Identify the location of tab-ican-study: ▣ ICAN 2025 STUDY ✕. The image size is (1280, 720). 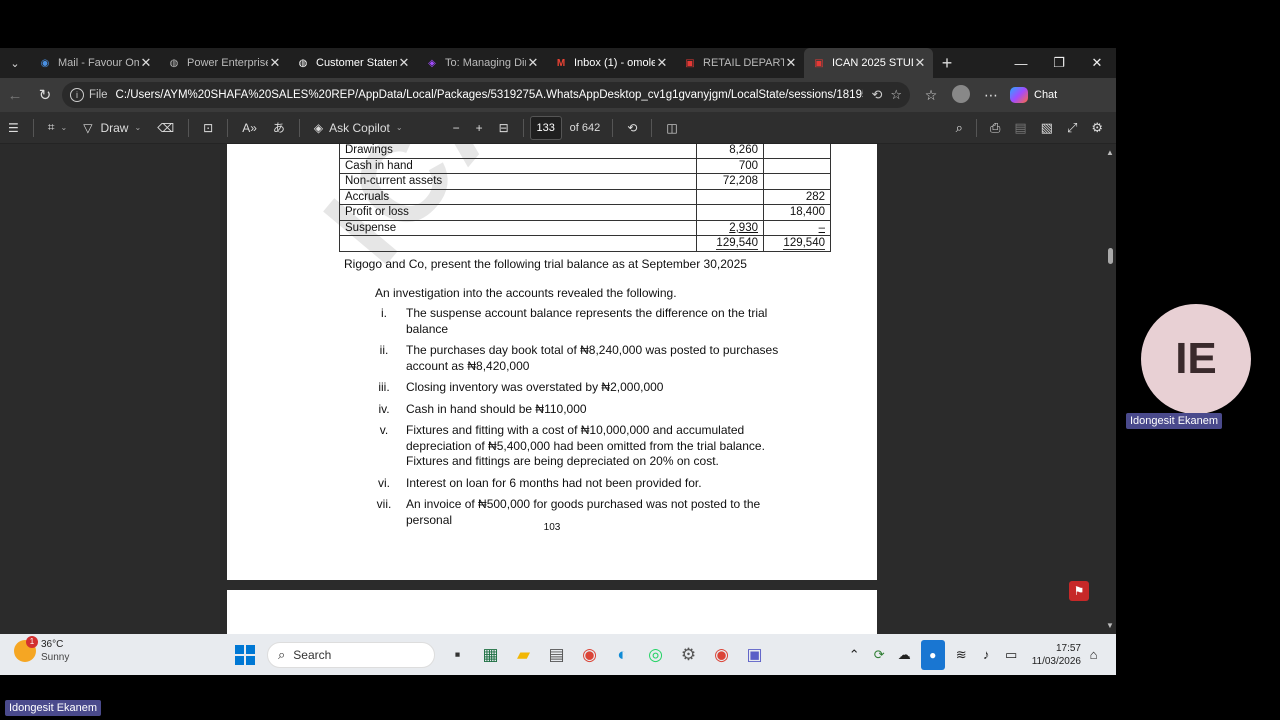
(868, 63).